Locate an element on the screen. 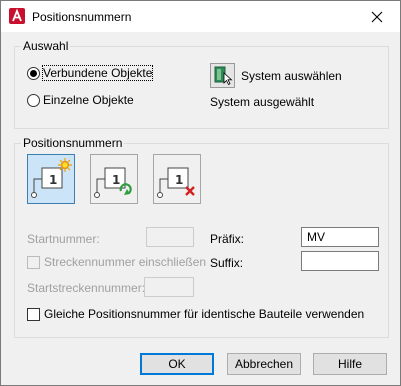  positionsnummern-legend: Positionsnummern is located at coordinates (73, 143).